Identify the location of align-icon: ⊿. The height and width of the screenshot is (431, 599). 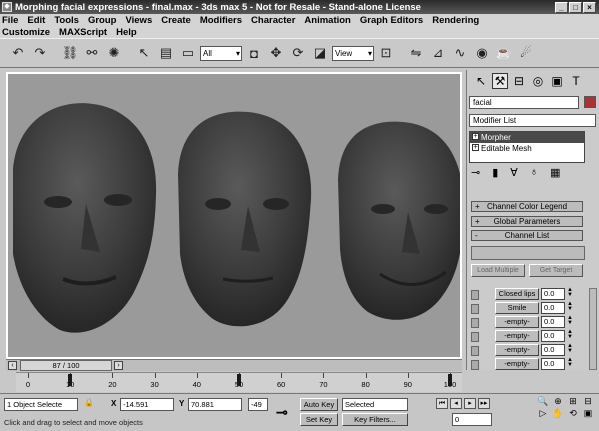
(438, 53).